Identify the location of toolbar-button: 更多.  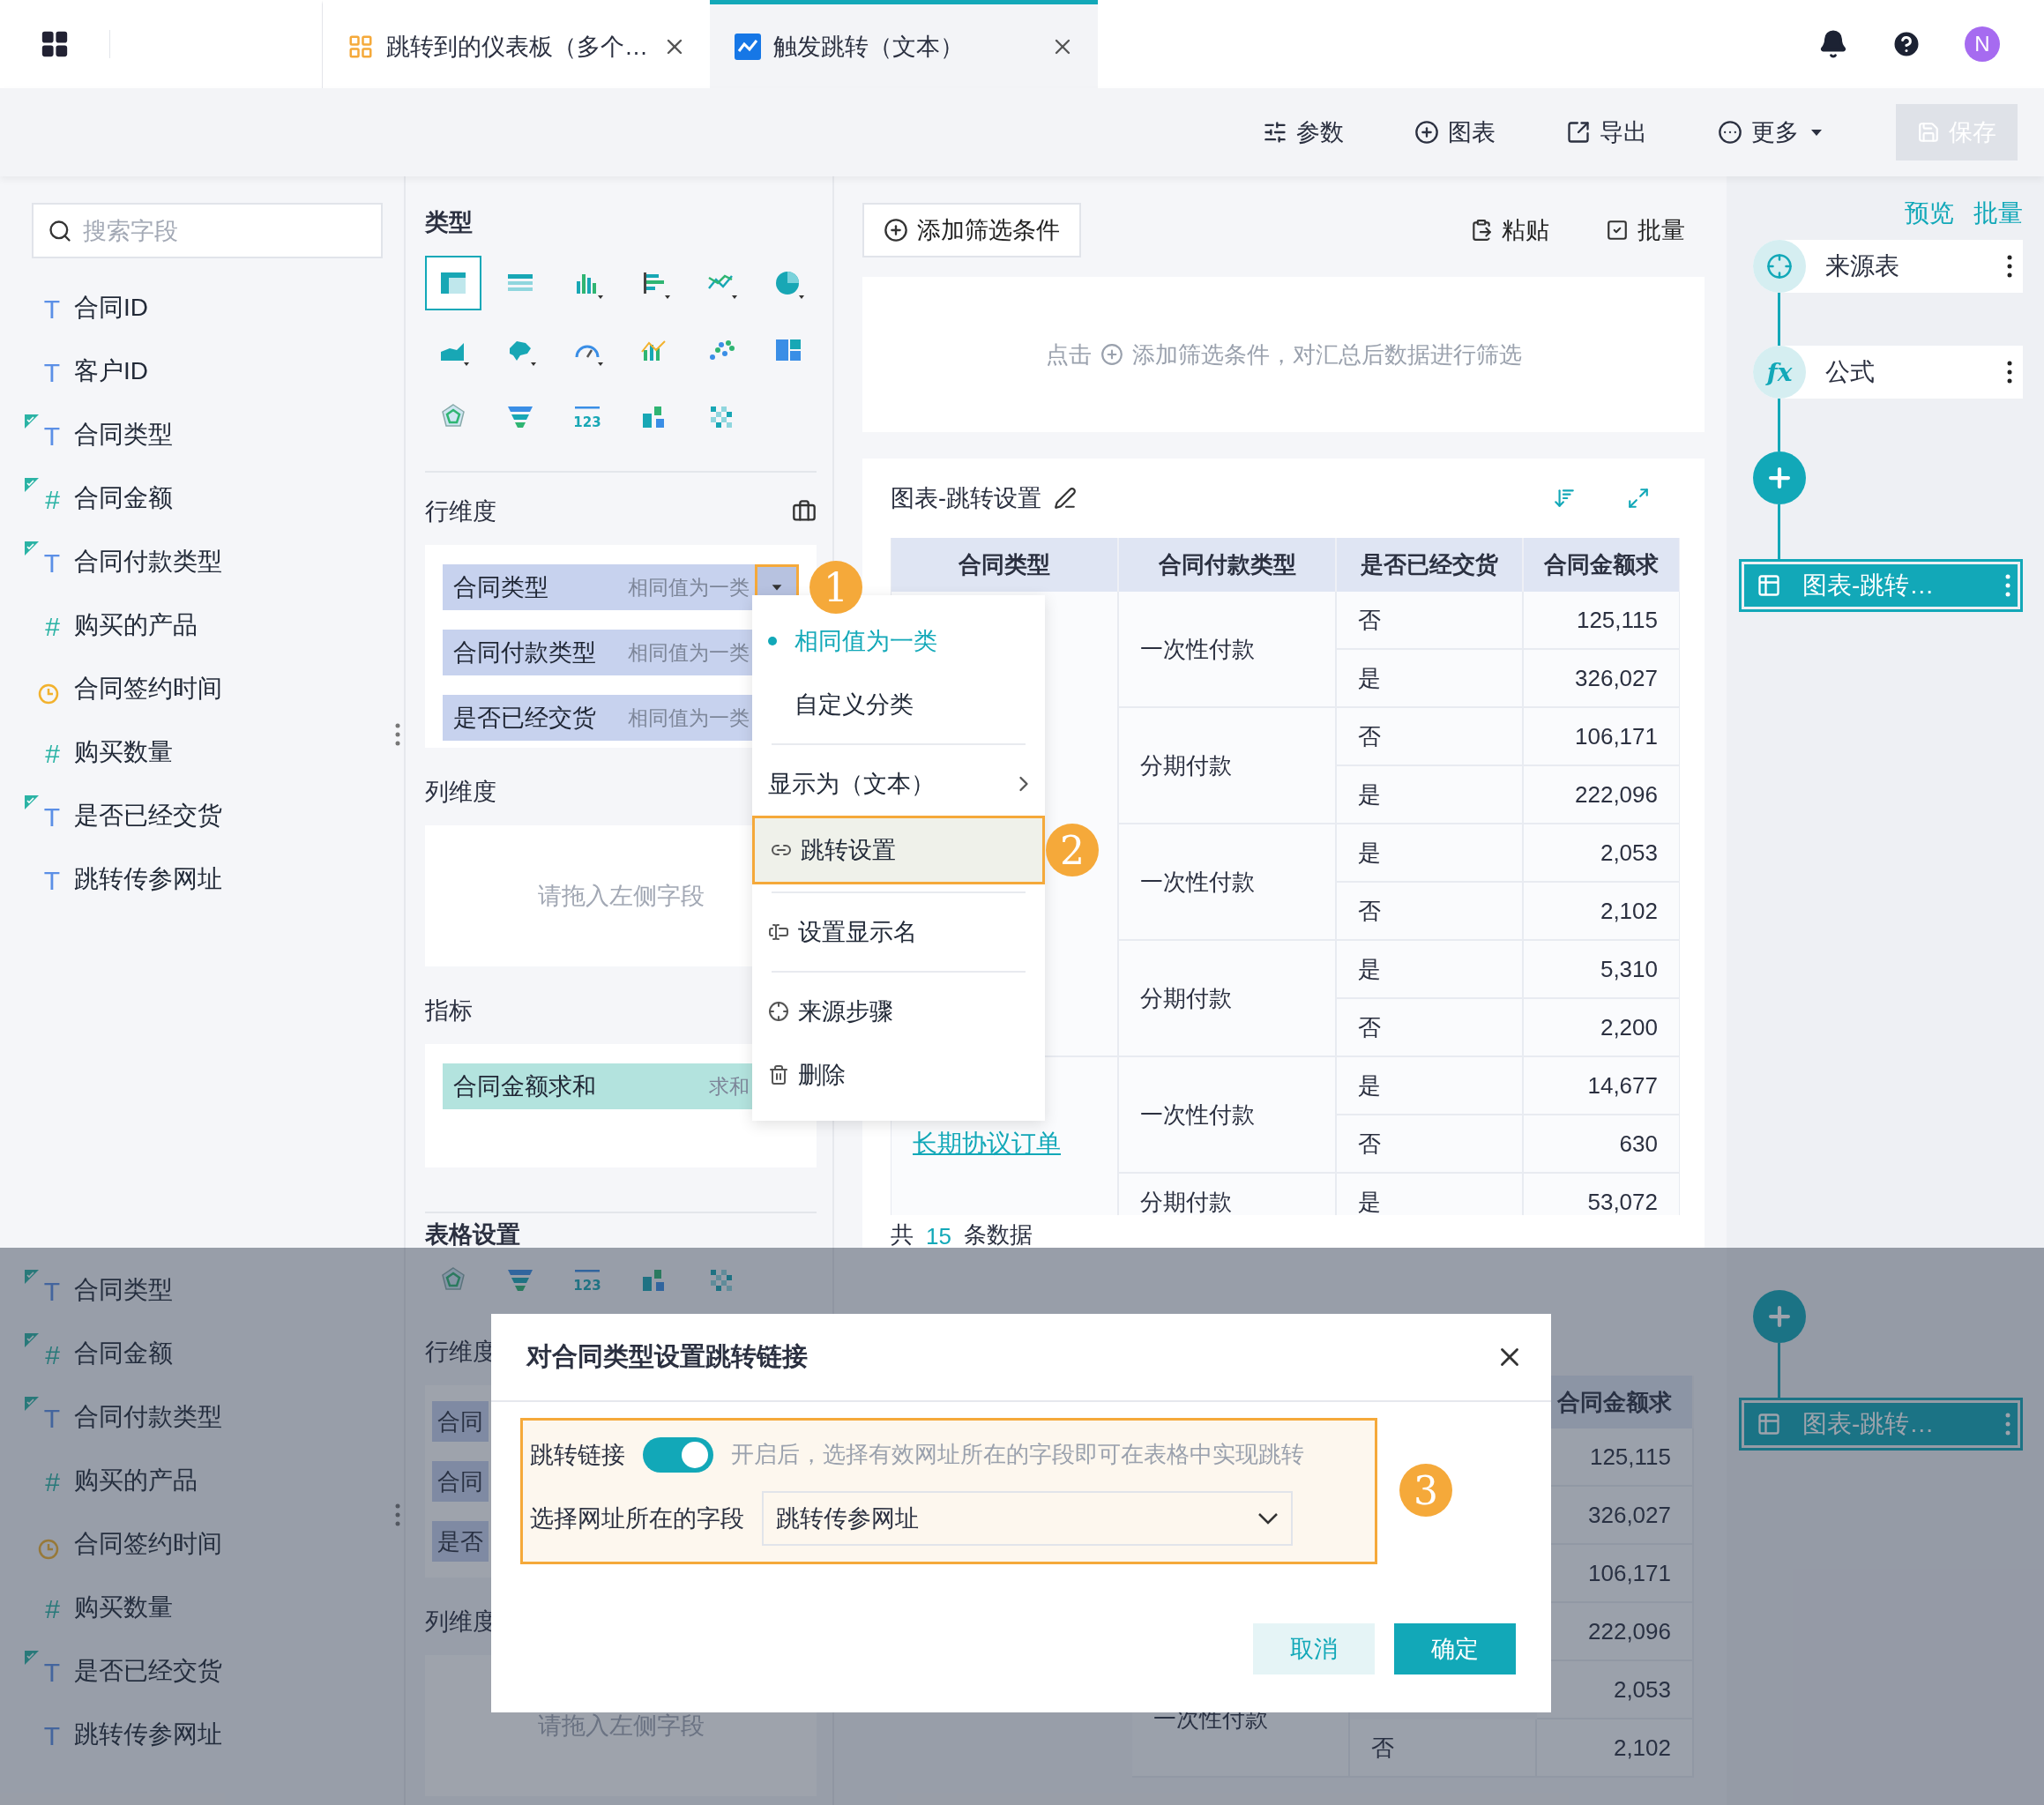
(1771, 132).